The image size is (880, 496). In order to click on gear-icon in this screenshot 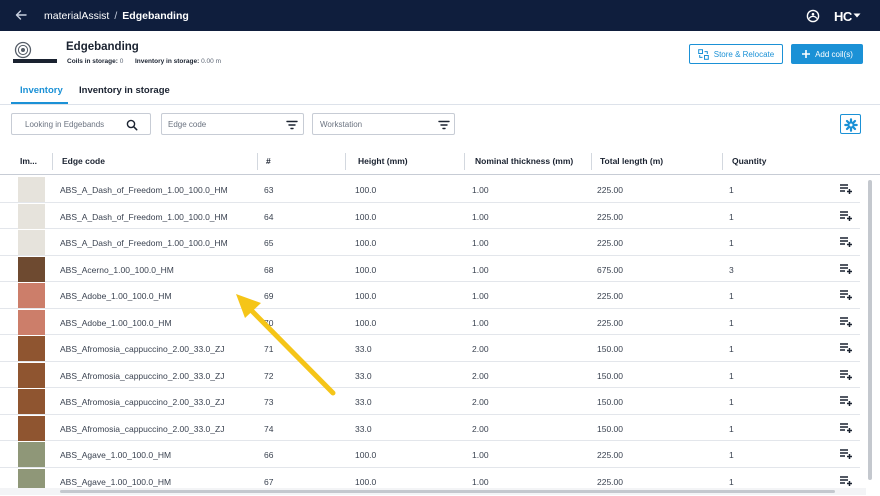, I will do `click(851, 125)`.